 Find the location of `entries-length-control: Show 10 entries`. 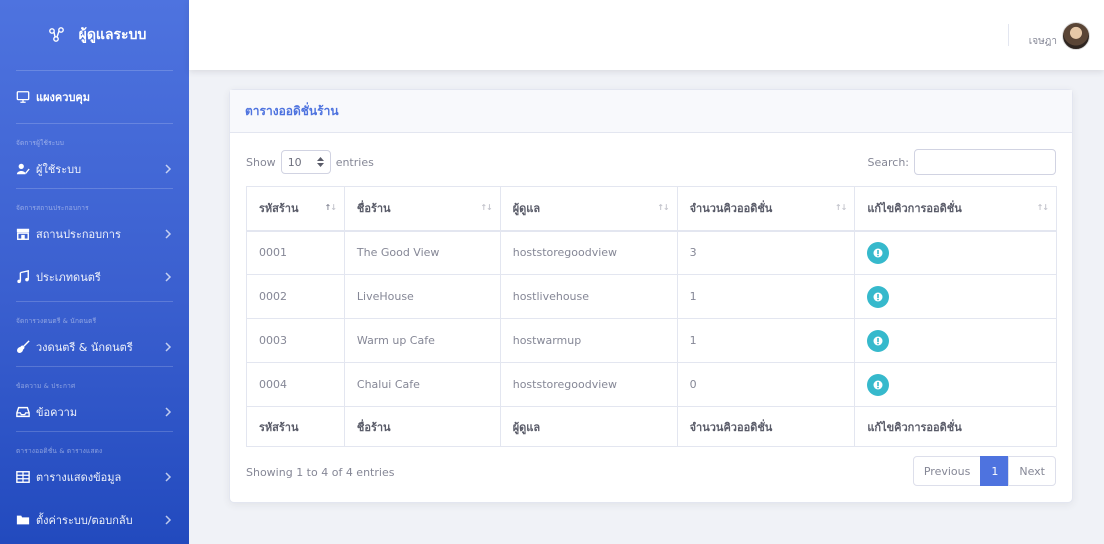

entries-length-control: Show 10 entries is located at coordinates (310, 162).